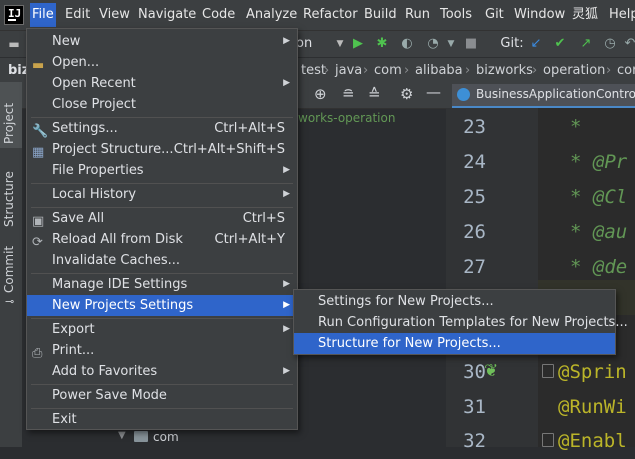 The width and height of the screenshot is (635, 459). What do you see at coordinates (162, 128) in the screenshot?
I see `menu-item-settings: 🔧 Settings... Ctrl+Alt+S` at bounding box center [162, 128].